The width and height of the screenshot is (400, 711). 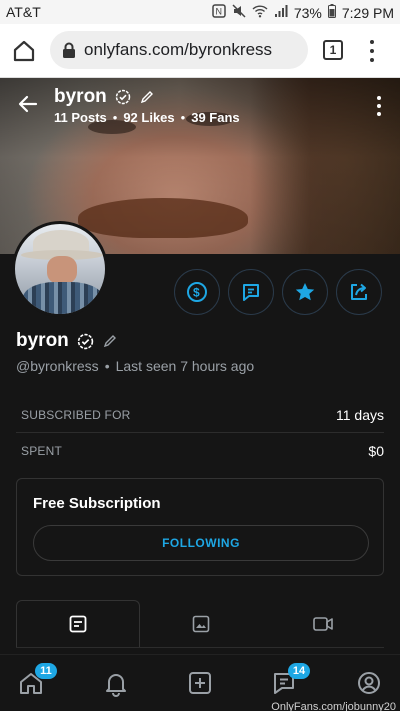 What do you see at coordinates (281, 12) in the screenshot?
I see `signal-icon` at bounding box center [281, 12].